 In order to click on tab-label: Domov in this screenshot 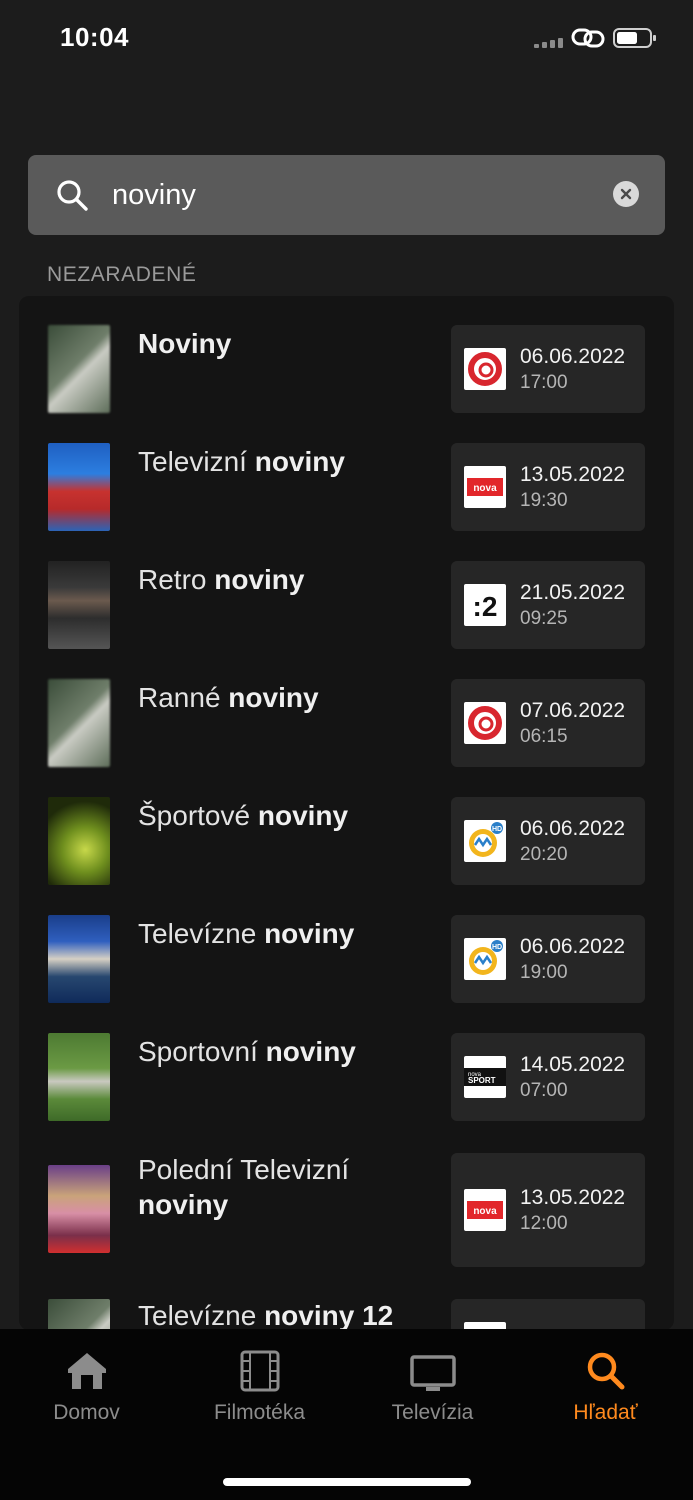, I will do `click(86, 1412)`.